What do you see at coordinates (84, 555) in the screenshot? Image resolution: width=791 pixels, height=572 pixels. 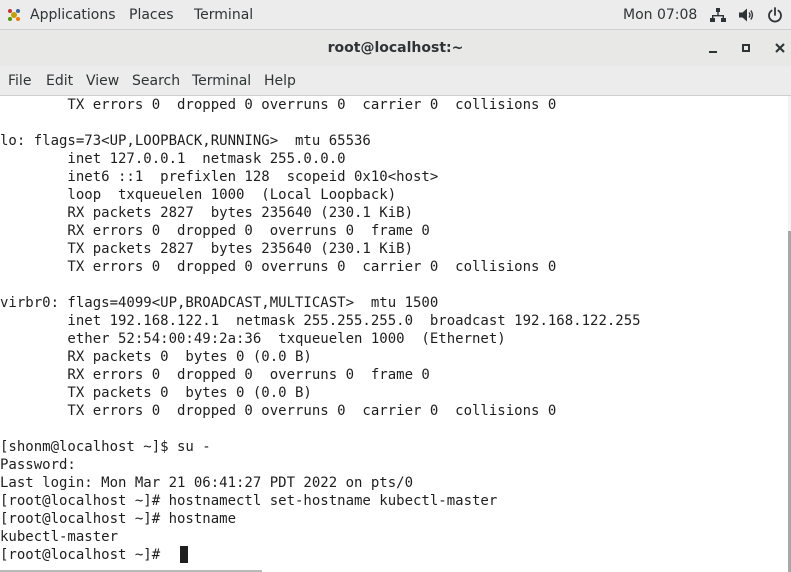 I see `terminal-prompt-line: [root@localhost ~]#` at bounding box center [84, 555].